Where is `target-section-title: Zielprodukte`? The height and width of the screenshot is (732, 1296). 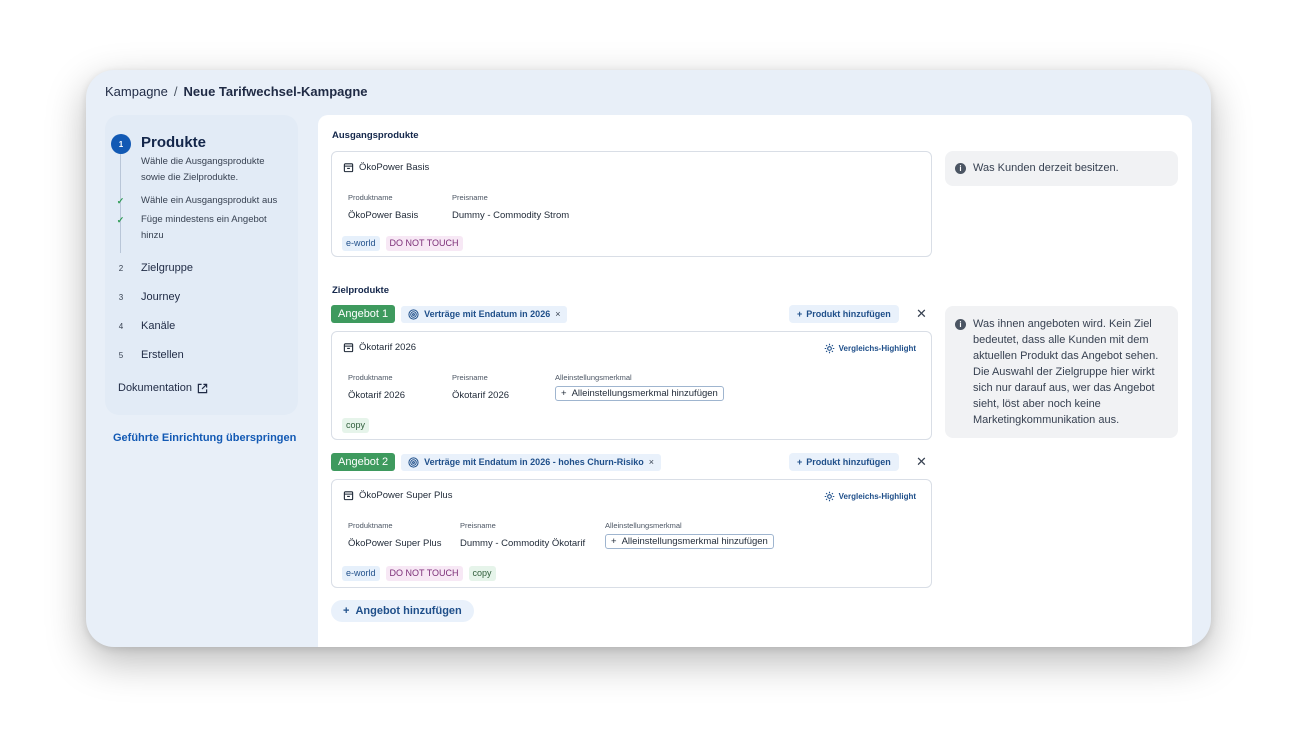
target-section-title: Zielprodukte is located at coordinates (361, 290).